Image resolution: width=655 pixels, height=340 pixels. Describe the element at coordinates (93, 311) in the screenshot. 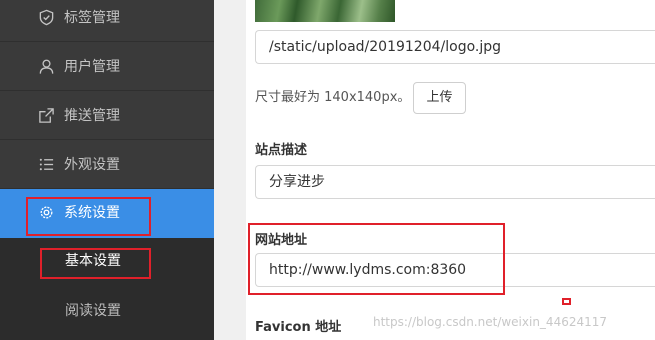

I see `sidebar-subitem-label: 阅读设置` at that location.